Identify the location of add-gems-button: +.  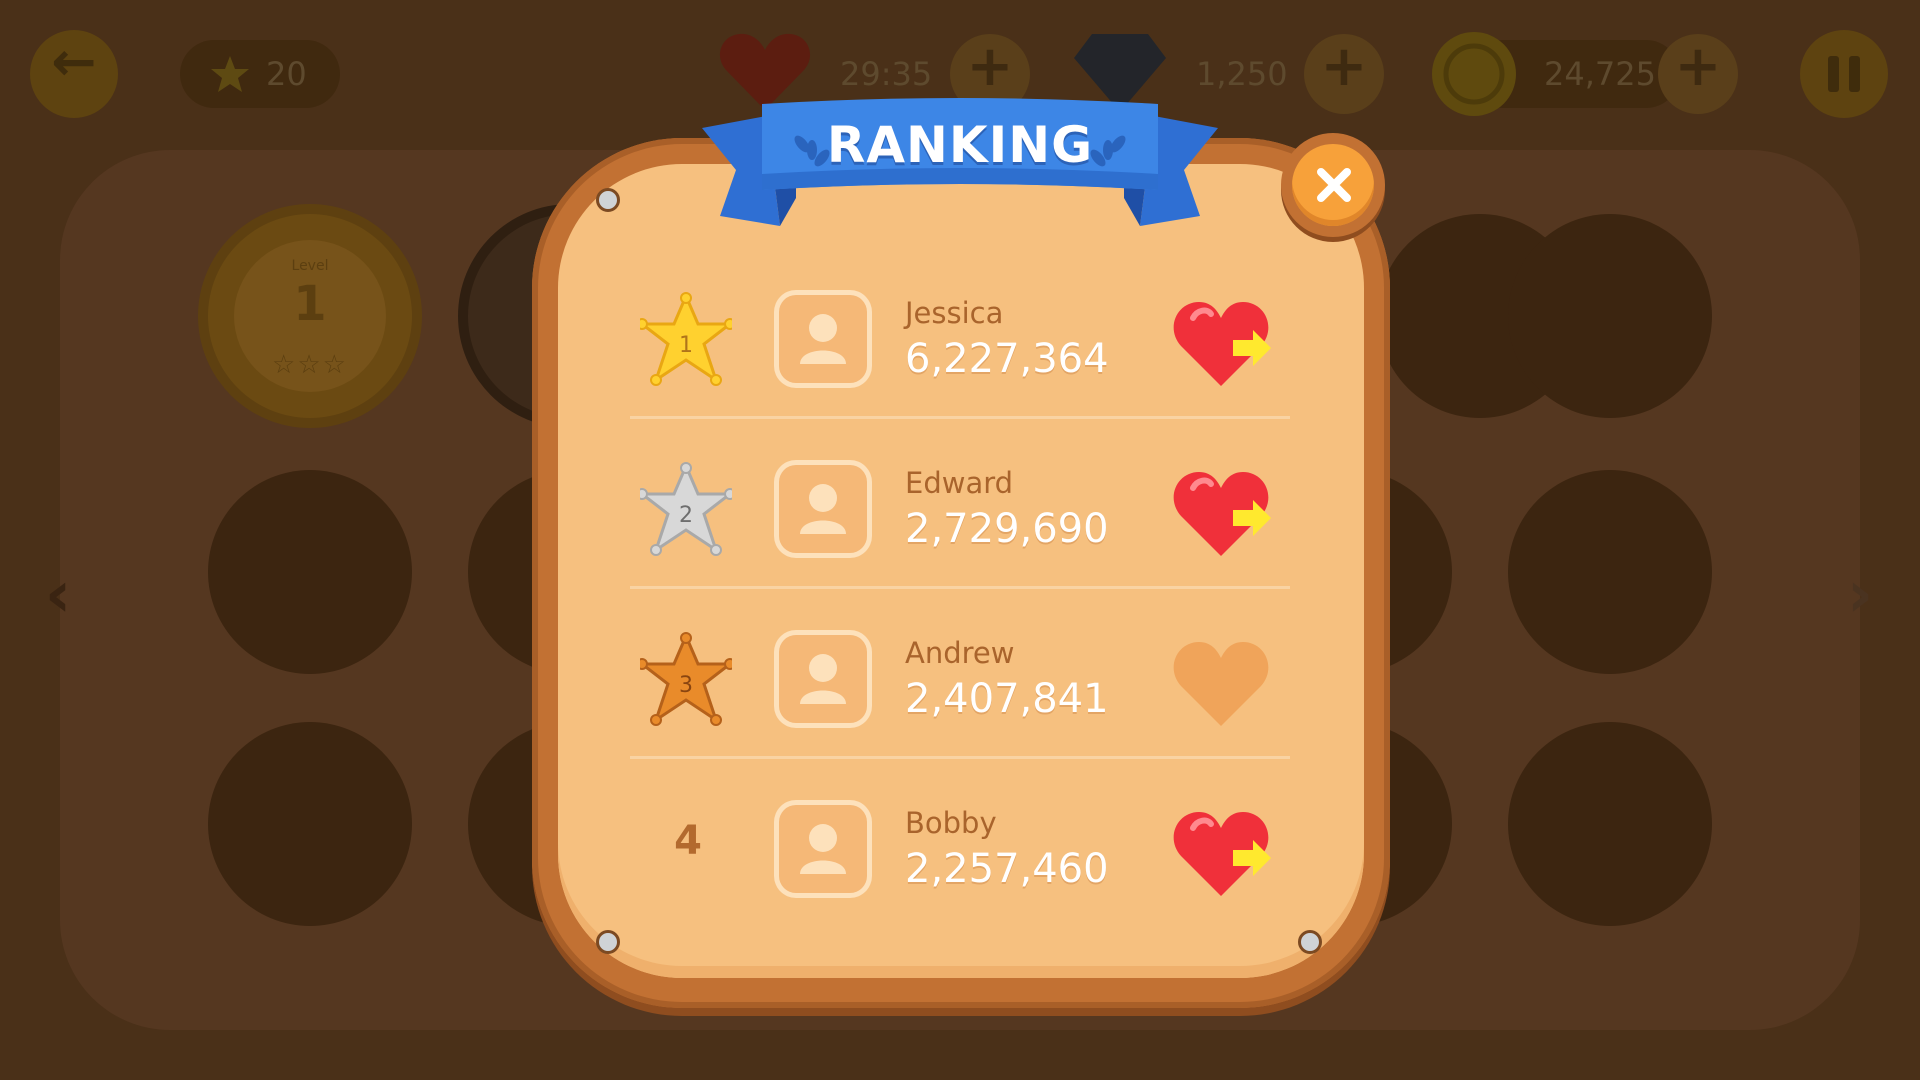
(1344, 74).